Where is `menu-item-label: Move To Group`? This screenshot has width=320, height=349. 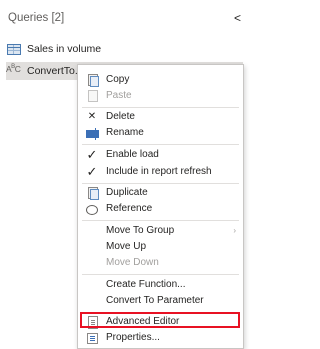 menu-item-label: Move To Group is located at coordinates (140, 230).